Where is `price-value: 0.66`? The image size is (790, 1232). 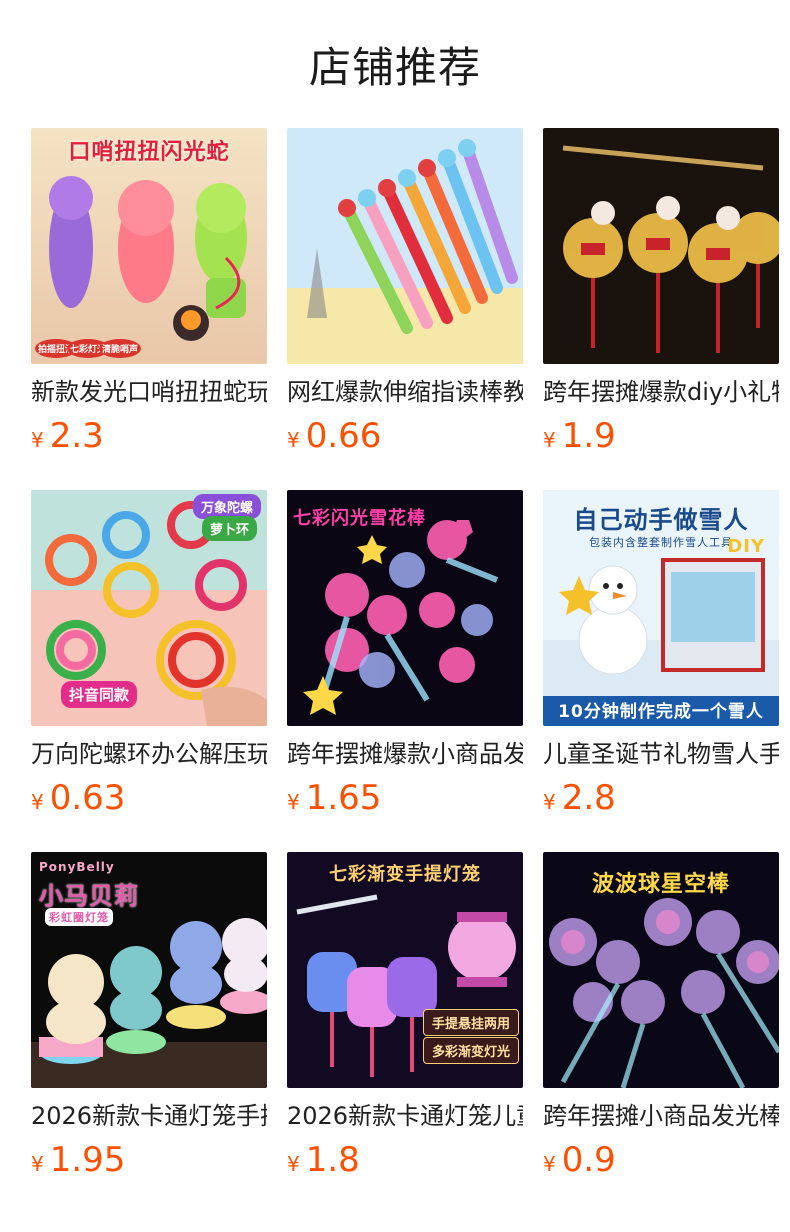 price-value: 0.66 is located at coordinates (343, 436).